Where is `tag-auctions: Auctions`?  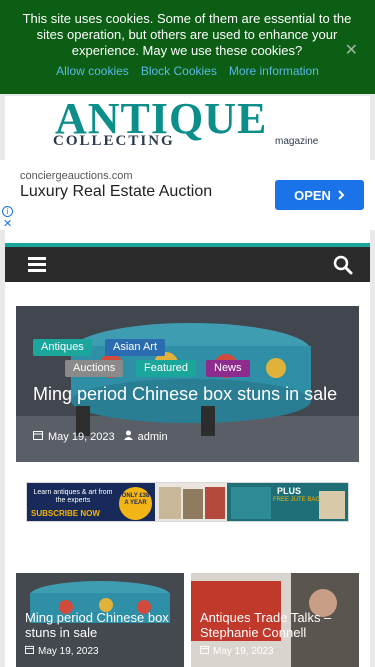
tag-auctions: Auctions is located at coordinates (94, 368).